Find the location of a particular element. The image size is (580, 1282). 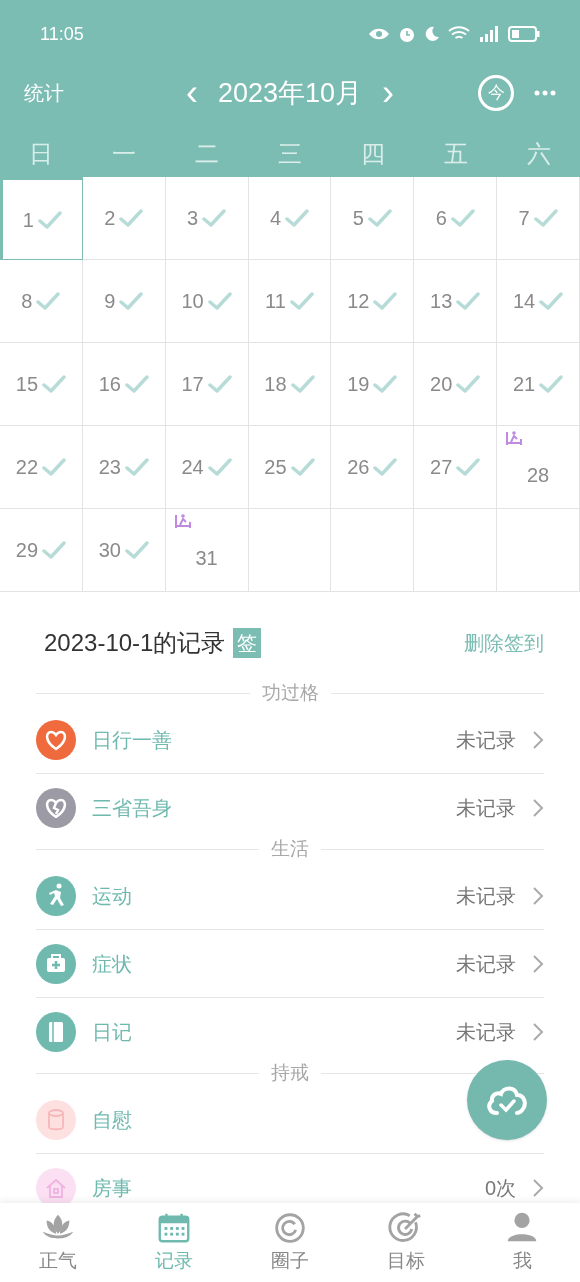

item-label: 自慰 is located at coordinates (112, 1119).